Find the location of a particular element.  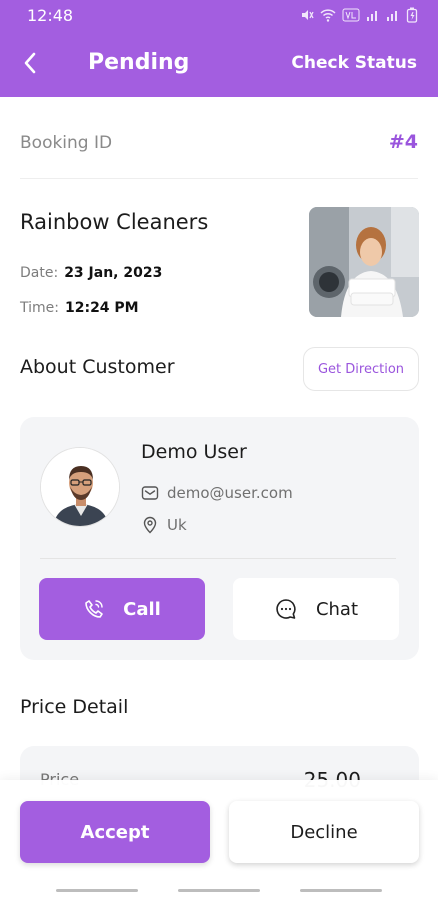

page-title: Pending is located at coordinates (139, 62).